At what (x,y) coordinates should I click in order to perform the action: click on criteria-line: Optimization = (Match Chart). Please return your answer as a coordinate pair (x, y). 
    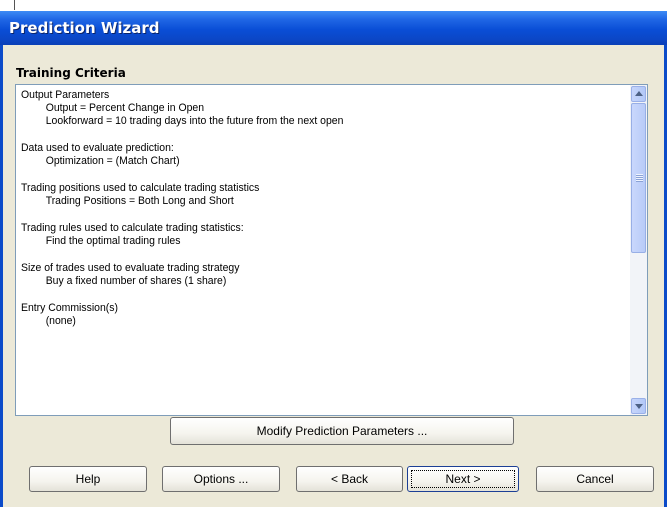
    Looking at the image, I should click on (112, 161).